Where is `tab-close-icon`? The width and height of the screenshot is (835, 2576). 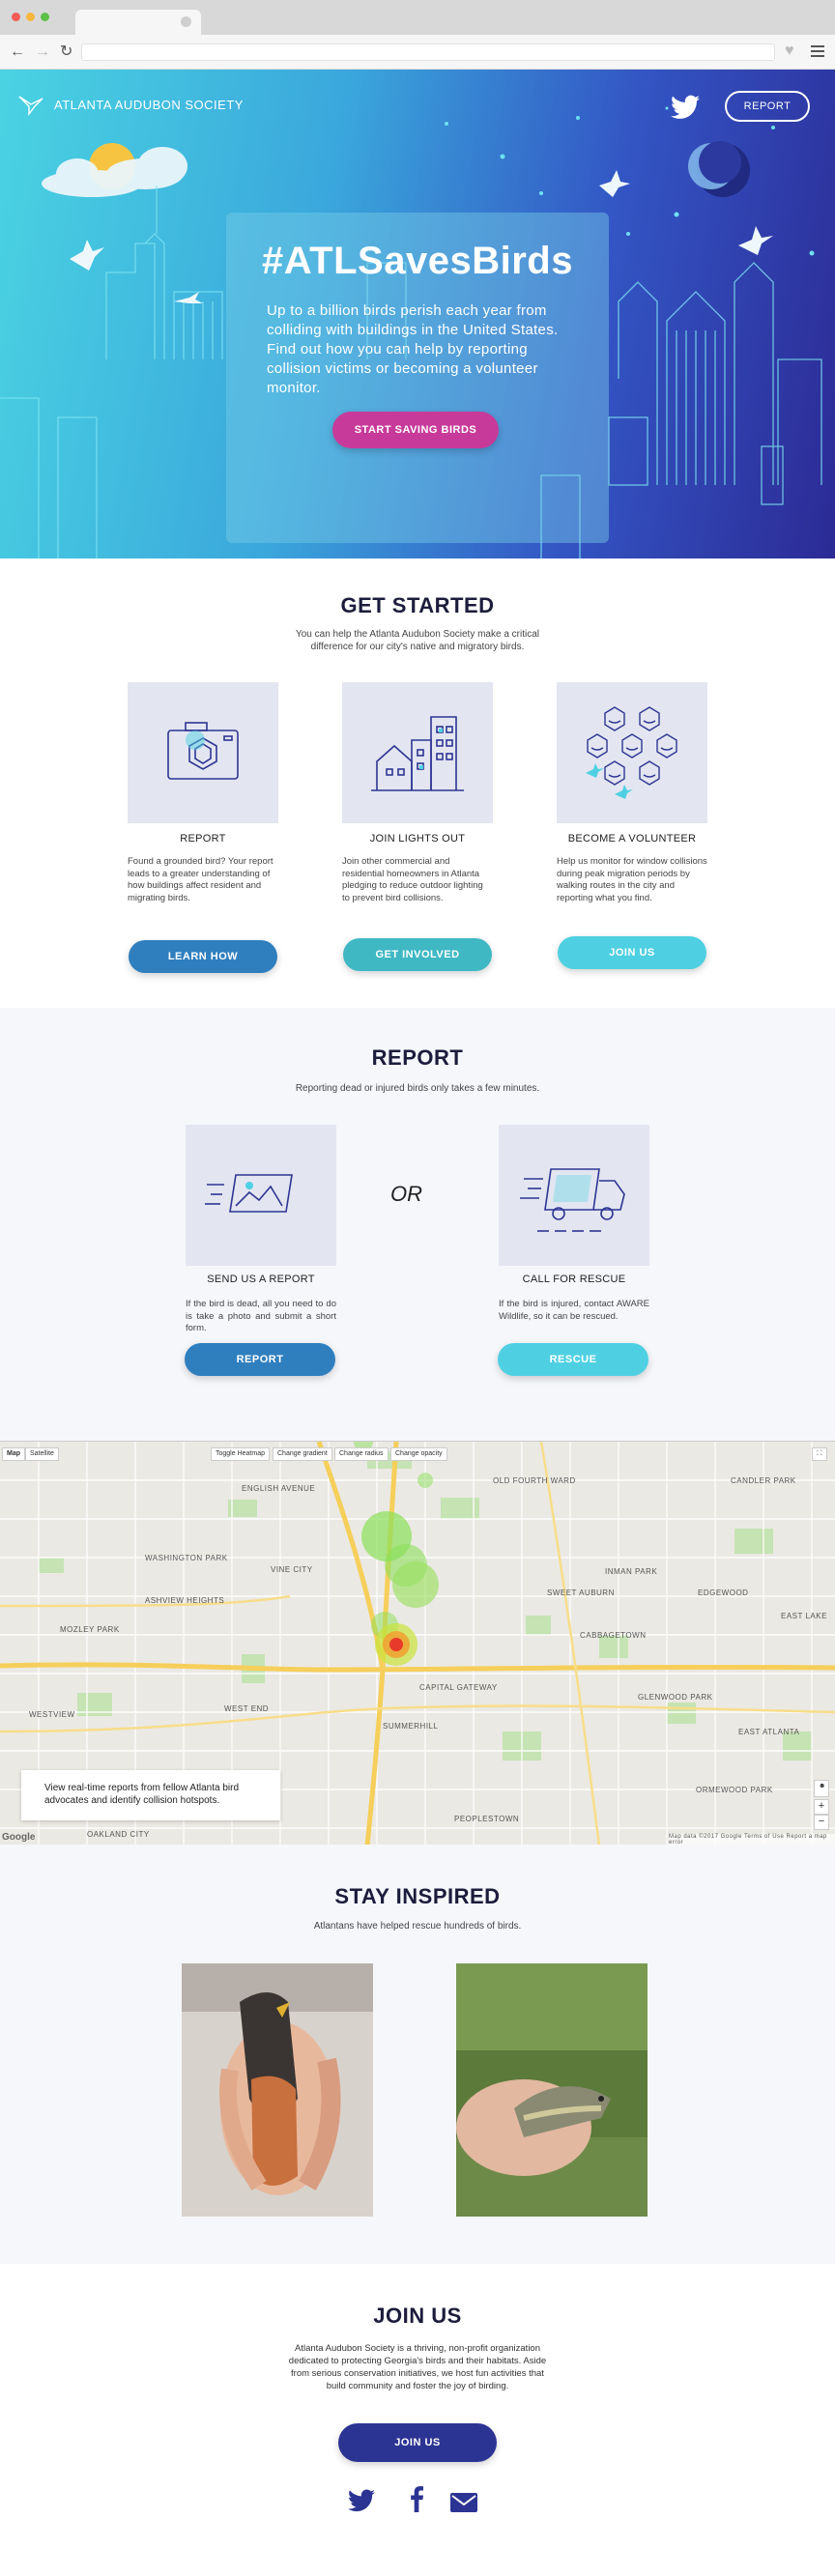 tab-close-icon is located at coordinates (186, 22).